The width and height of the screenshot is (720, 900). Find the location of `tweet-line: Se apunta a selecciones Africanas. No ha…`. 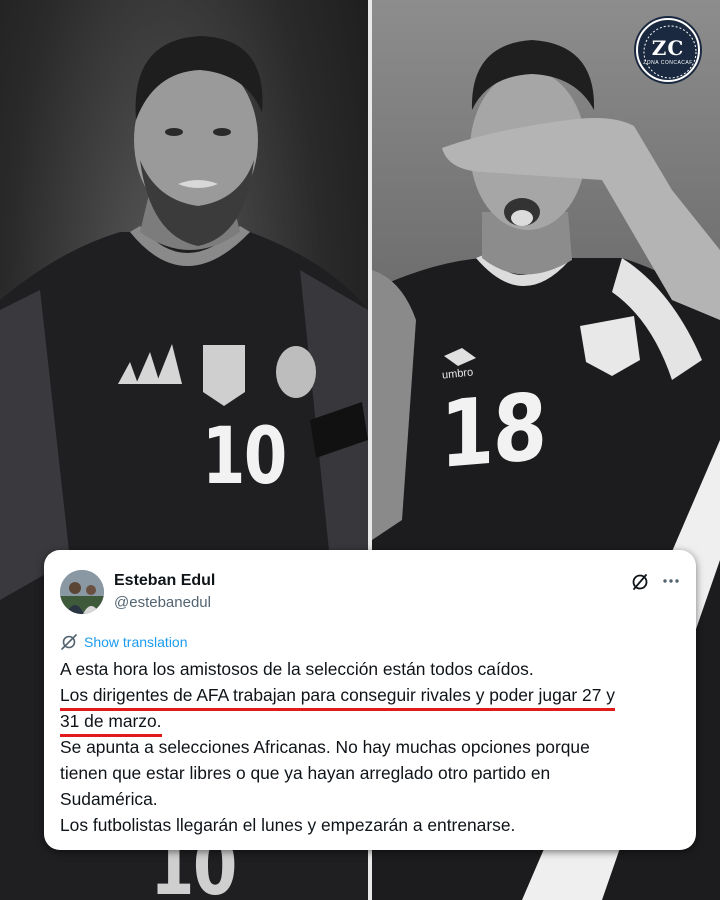

tweet-line: Se apunta a selecciones Africanas. No ha… is located at coordinates (325, 747).